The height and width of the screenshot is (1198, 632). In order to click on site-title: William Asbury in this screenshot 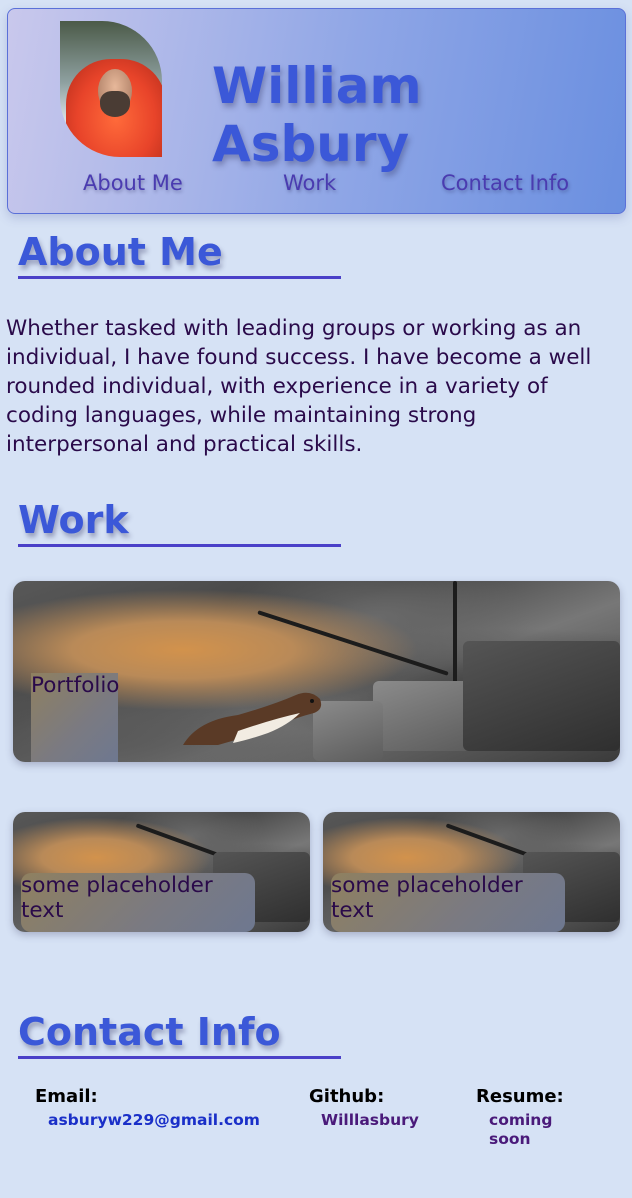, I will do `click(317, 115)`.